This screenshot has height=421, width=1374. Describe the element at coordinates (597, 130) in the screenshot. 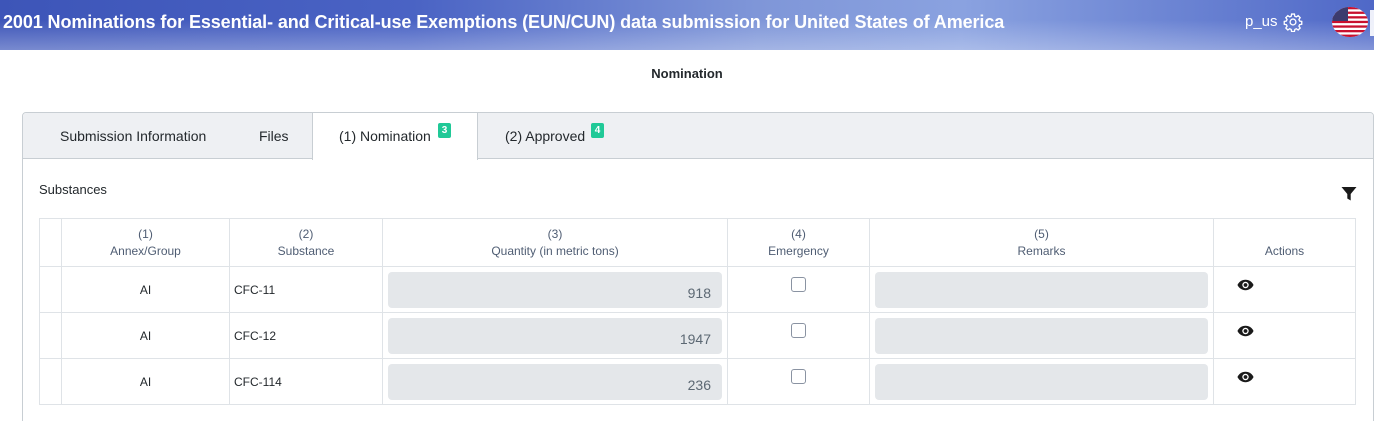

I see `approved-count-badge: 4` at that location.